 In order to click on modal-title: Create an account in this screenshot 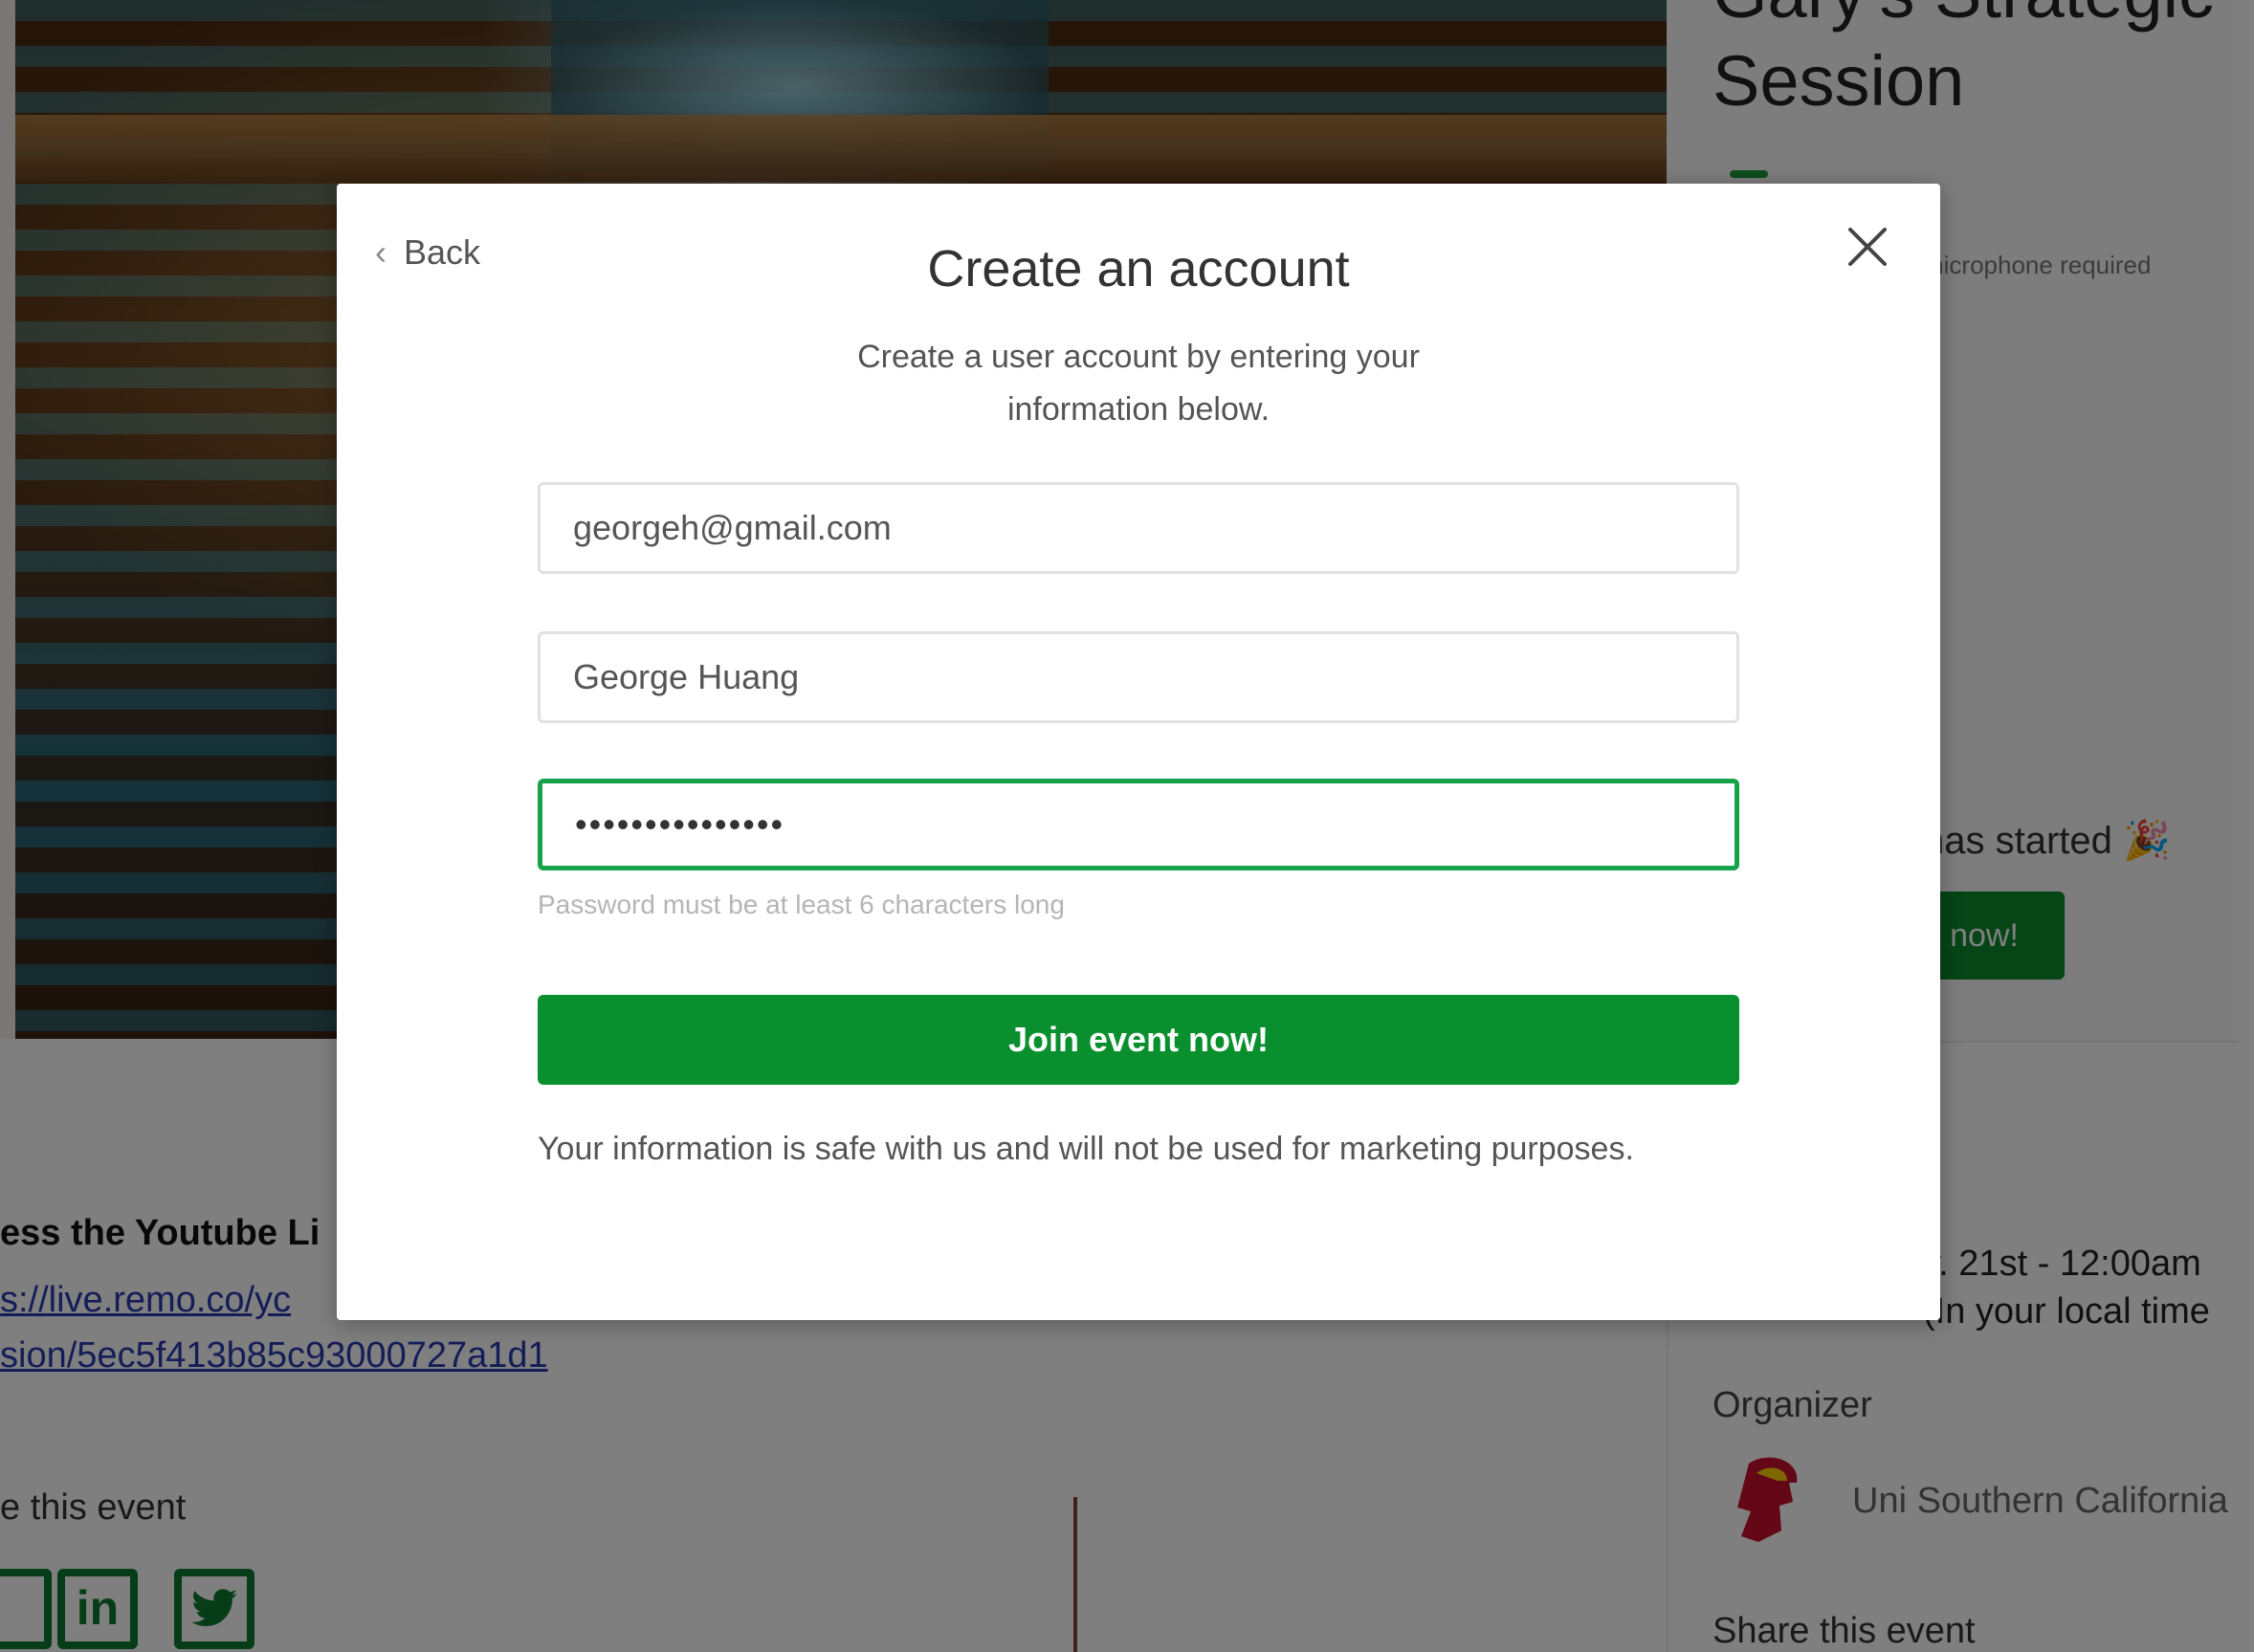, I will do `click(1138, 268)`.